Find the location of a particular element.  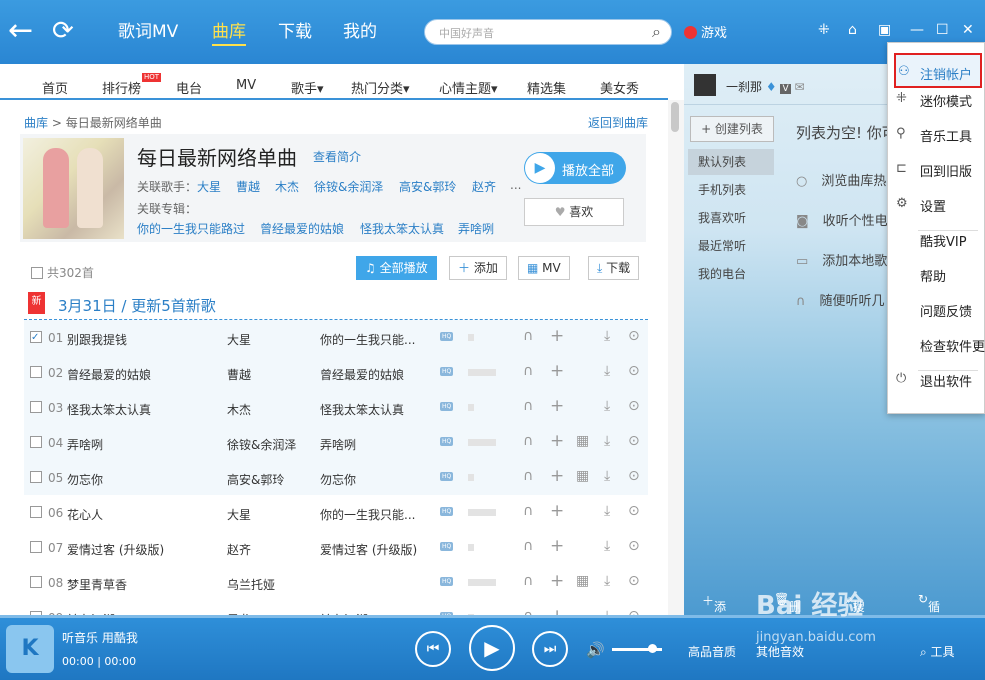

cat-mv: MV is located at coordinates (246, 85).